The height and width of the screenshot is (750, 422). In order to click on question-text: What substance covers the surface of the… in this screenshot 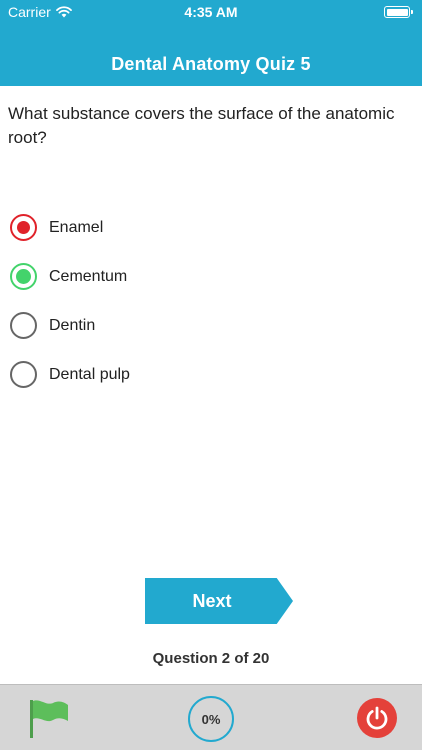, I will do `click(201, 125)`.